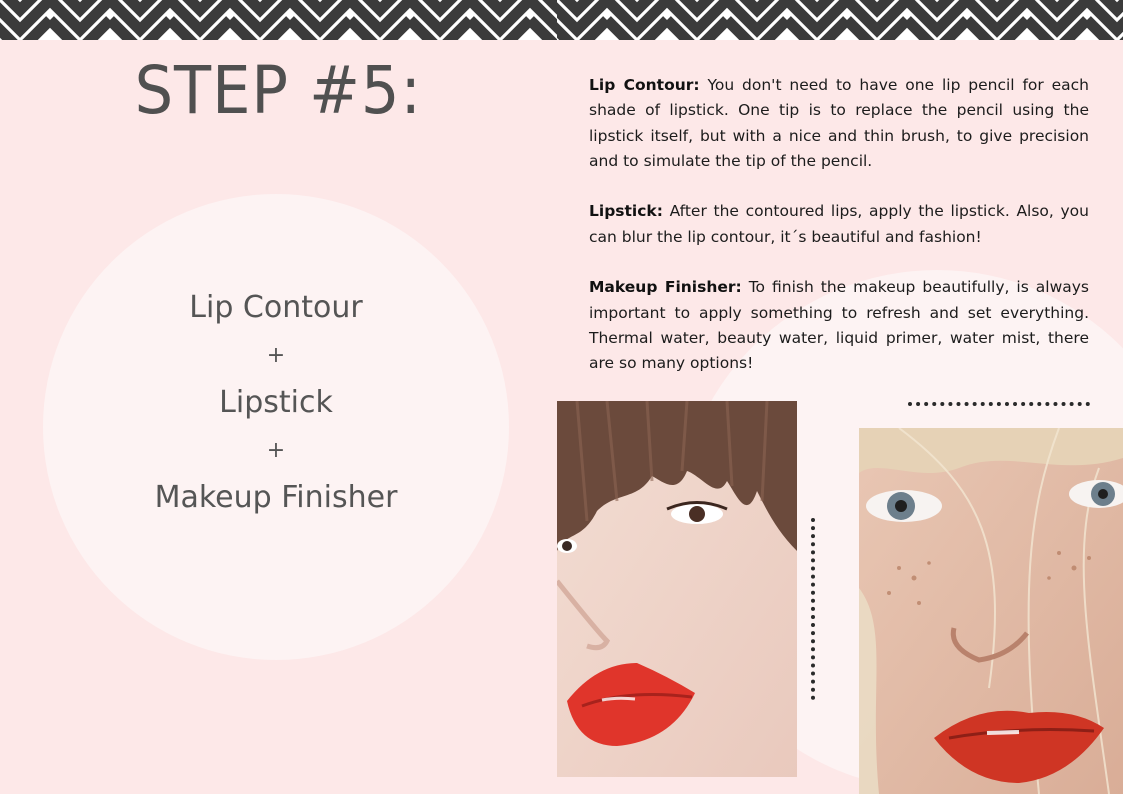 This screenshot has height=794, width=1123. What do you see at coordinates (665, 287) in the screenshot?
I see `paragraph-heading: Makeup Finisher:` at bounding box center [665, 287].